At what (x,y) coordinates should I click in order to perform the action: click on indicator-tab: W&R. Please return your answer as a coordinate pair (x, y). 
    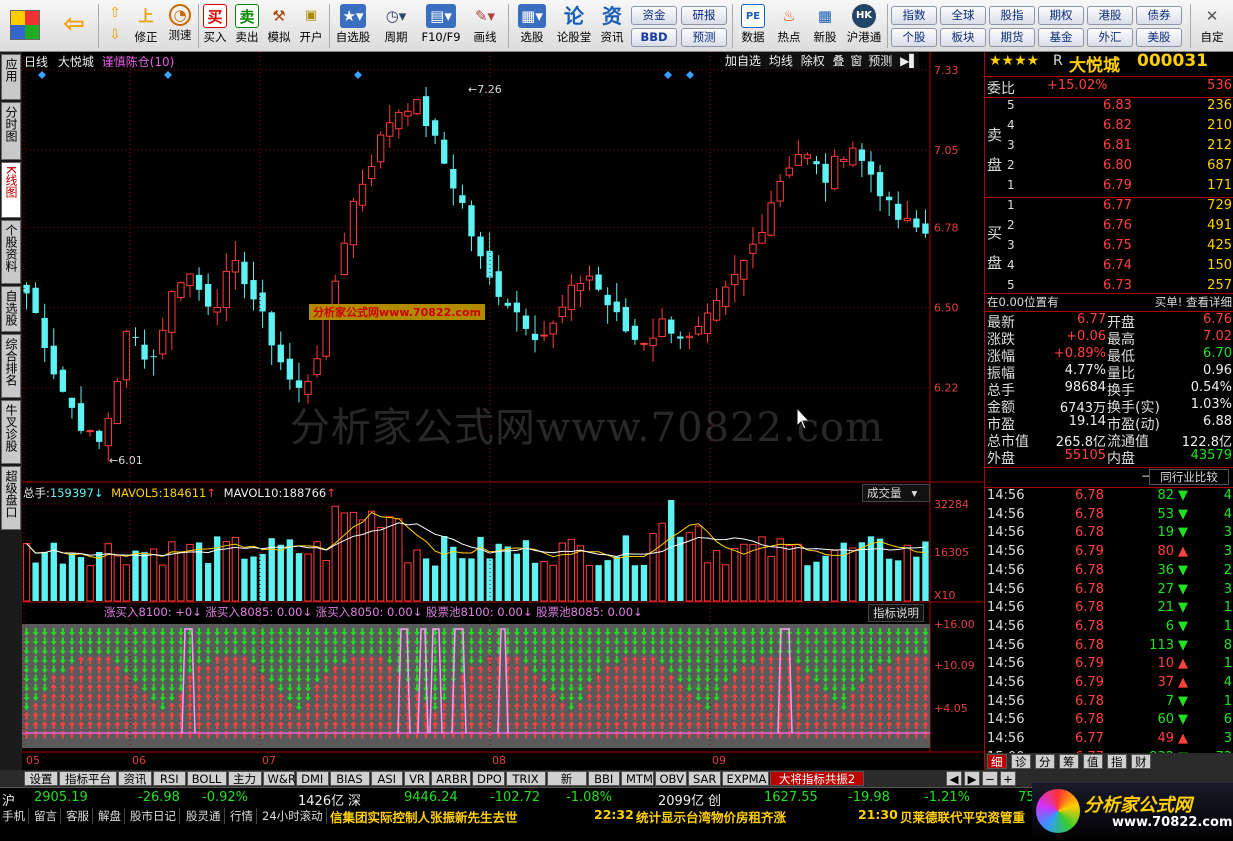
    Looking at the image, I should click on (279, 778).